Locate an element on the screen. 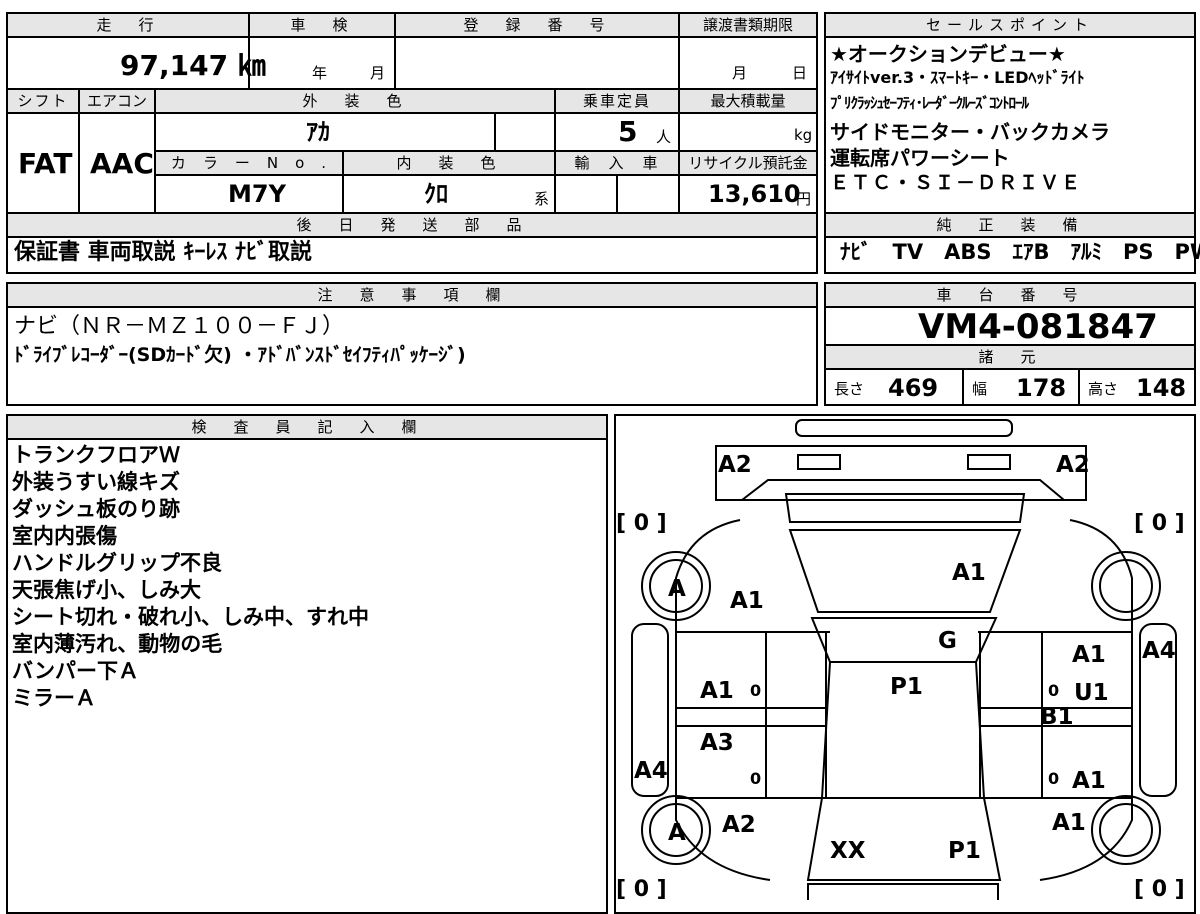 The image size is (1200, 914). tread-left-top: [ 0 ] is located at coordinates (641, 523).